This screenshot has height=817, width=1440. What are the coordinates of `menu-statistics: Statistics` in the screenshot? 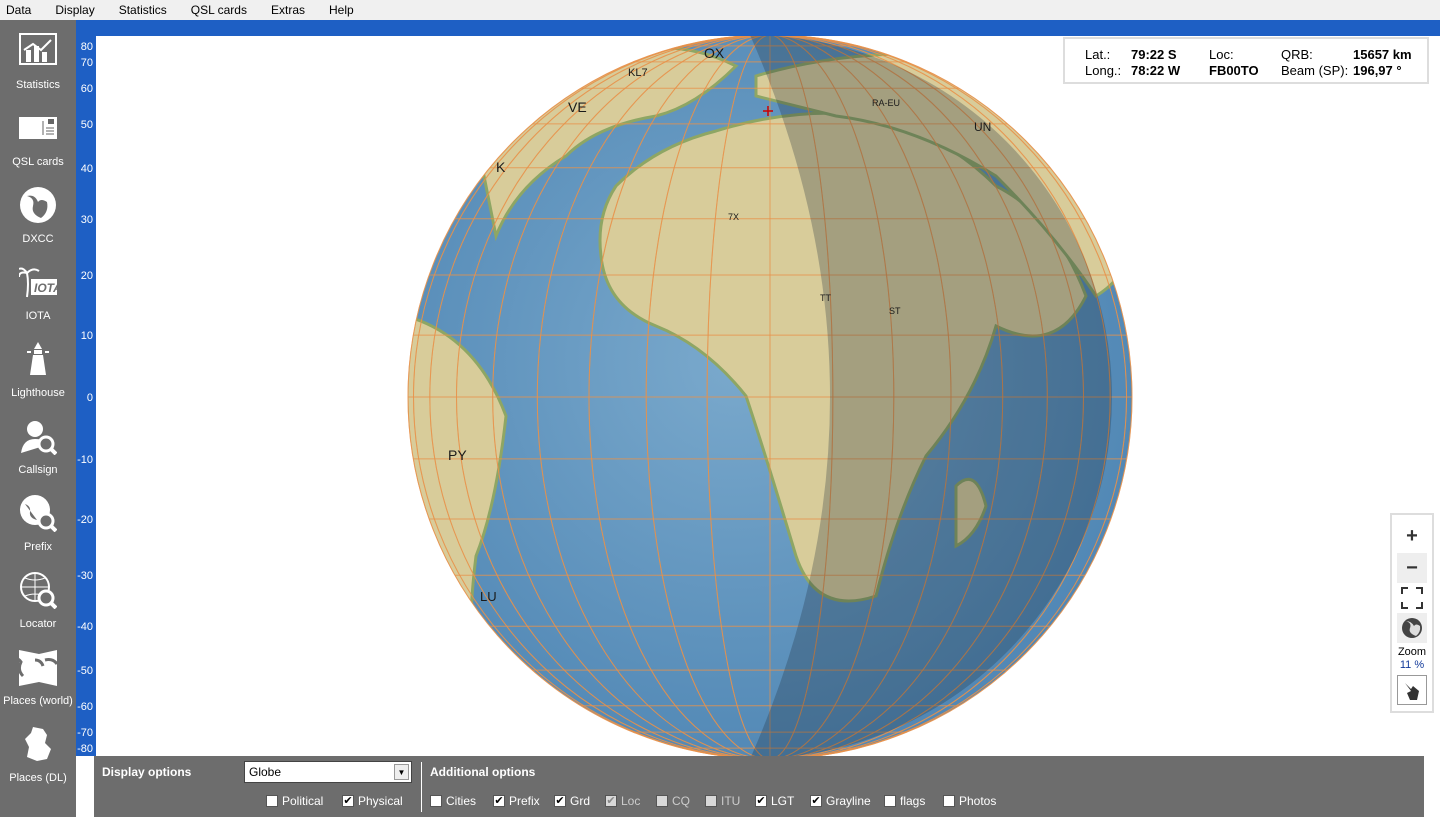 It's located at (146, 10).